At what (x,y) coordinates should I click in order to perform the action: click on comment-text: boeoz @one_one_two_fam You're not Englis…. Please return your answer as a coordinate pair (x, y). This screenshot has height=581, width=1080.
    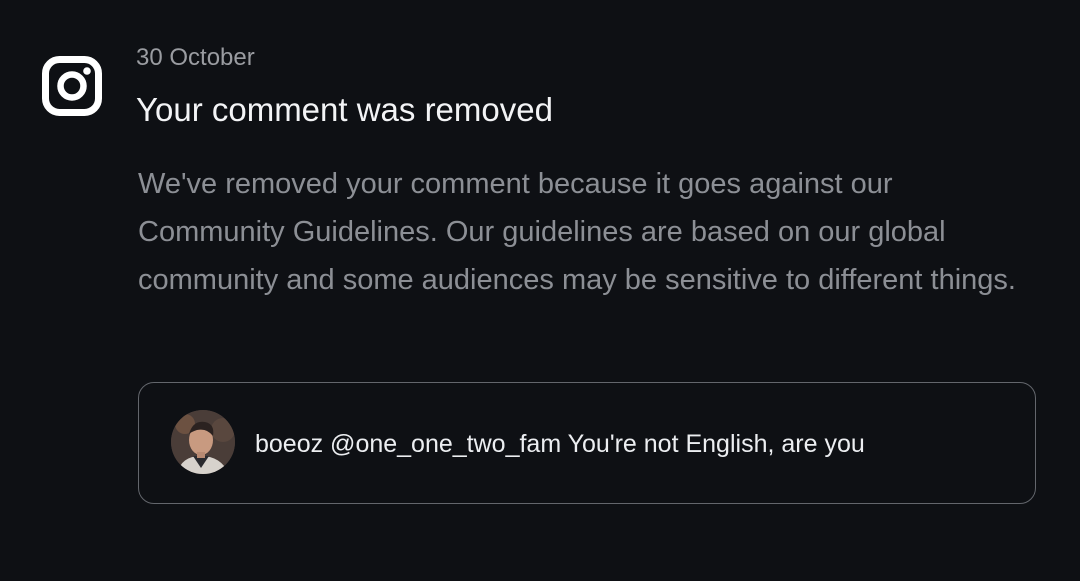
    Looking at the image, I should click on (560, 444).